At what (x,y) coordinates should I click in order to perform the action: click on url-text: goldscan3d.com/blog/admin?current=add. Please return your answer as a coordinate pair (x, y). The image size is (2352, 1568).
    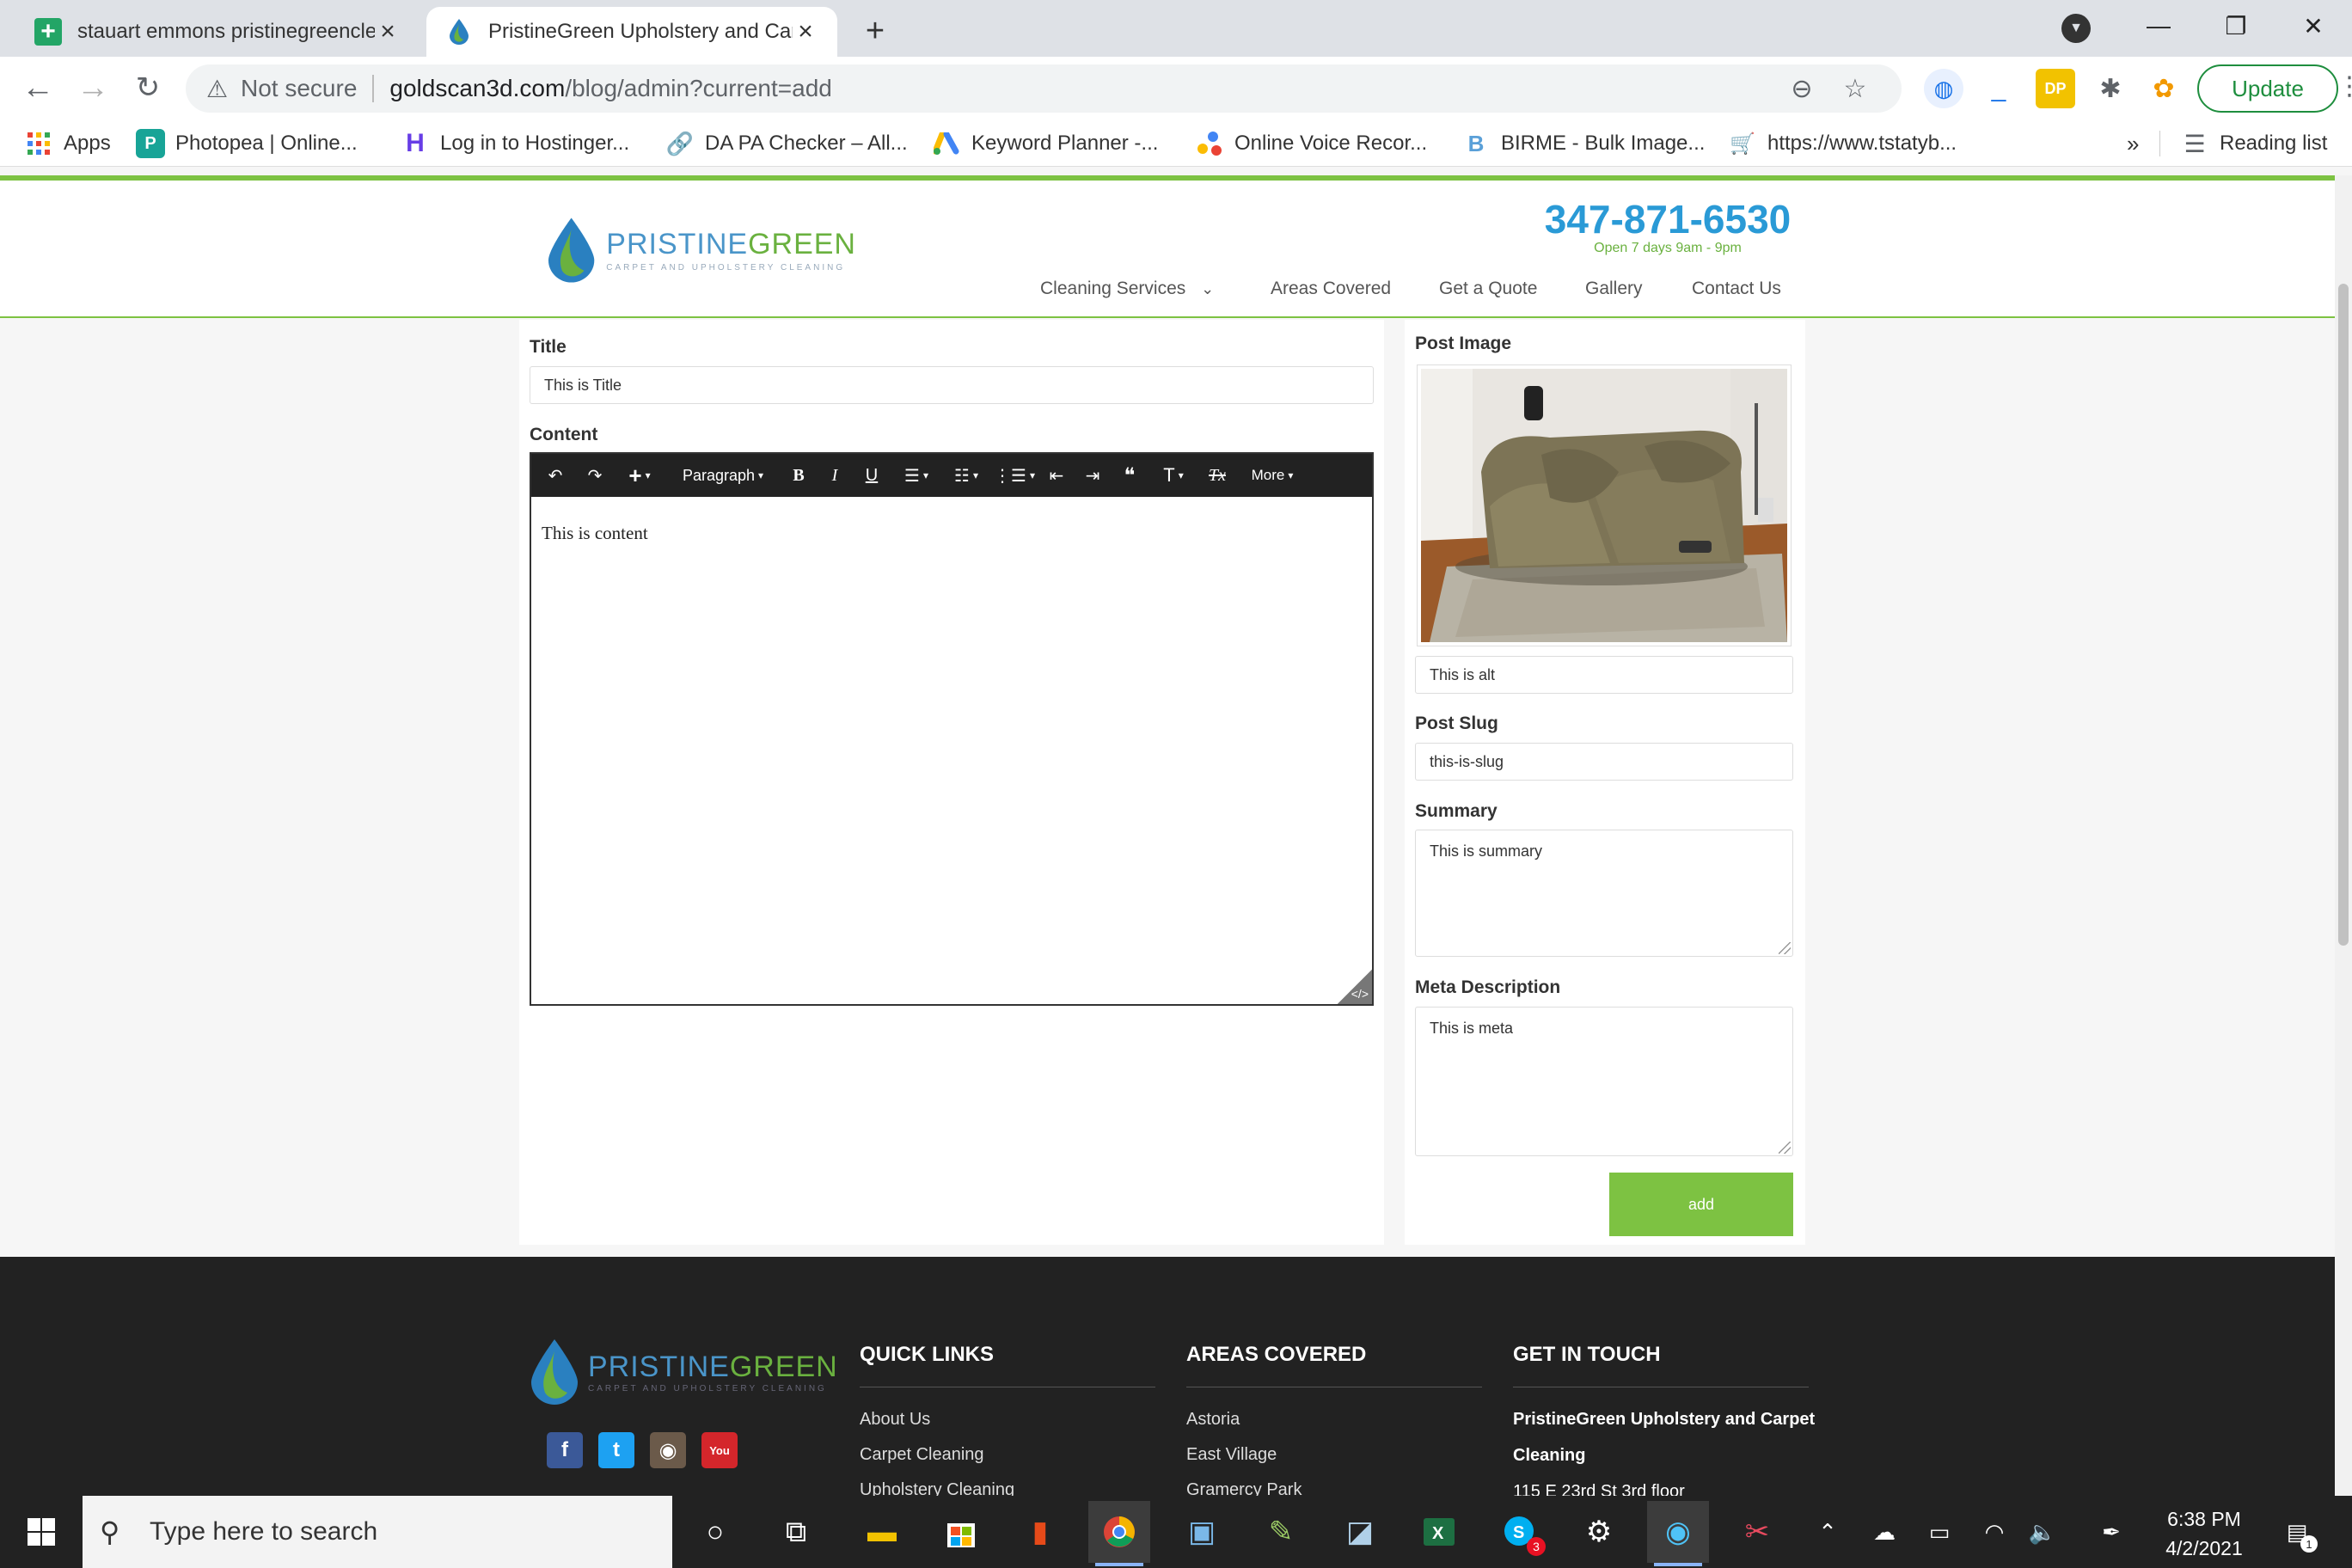
    Looking at the image, I should click on (610, 88).